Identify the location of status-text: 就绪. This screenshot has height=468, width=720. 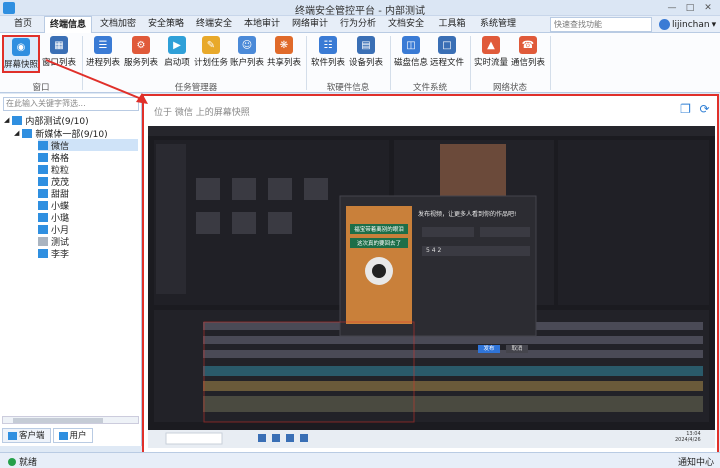
(28, 463).